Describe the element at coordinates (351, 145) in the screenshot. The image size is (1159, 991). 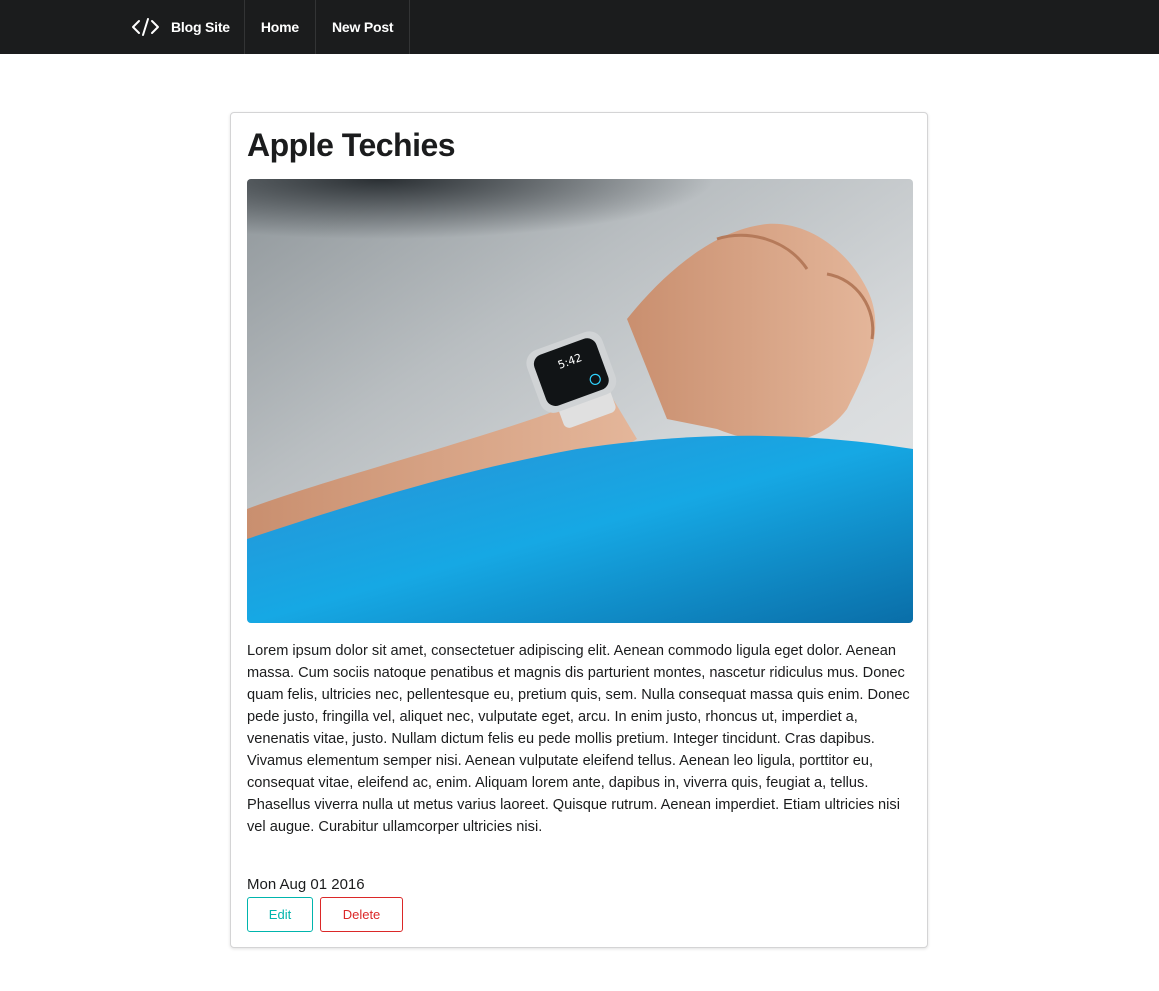
I see `post-title: Apple Techies` at that location.